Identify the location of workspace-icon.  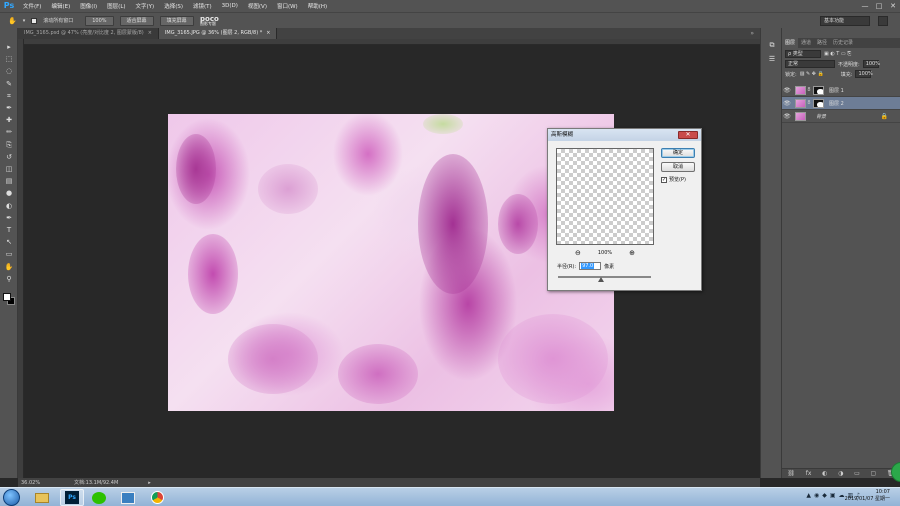
(883, 21).